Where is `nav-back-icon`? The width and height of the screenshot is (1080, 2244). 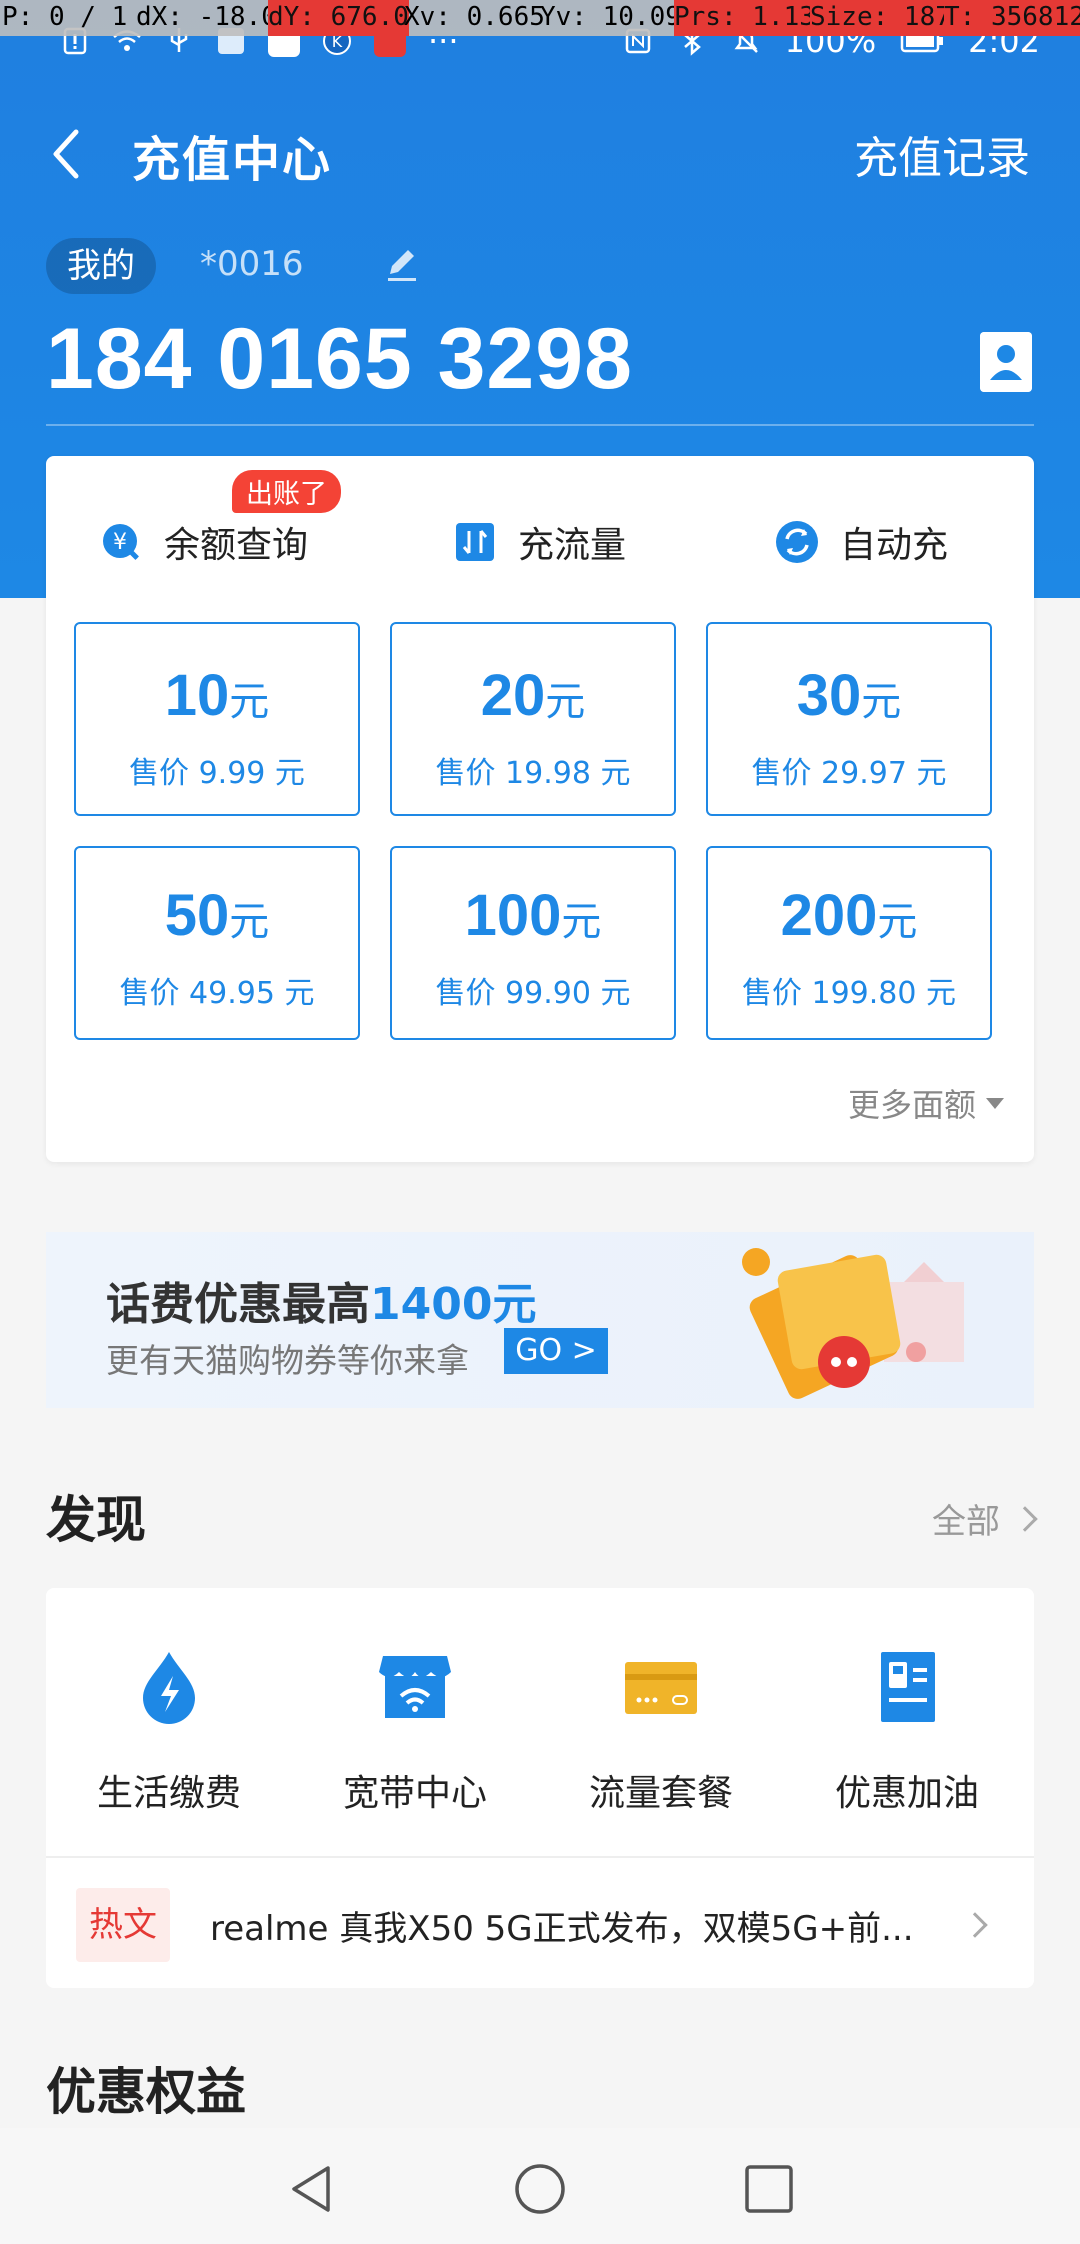
nav-back-icon is located at coordinates (311, 2189).